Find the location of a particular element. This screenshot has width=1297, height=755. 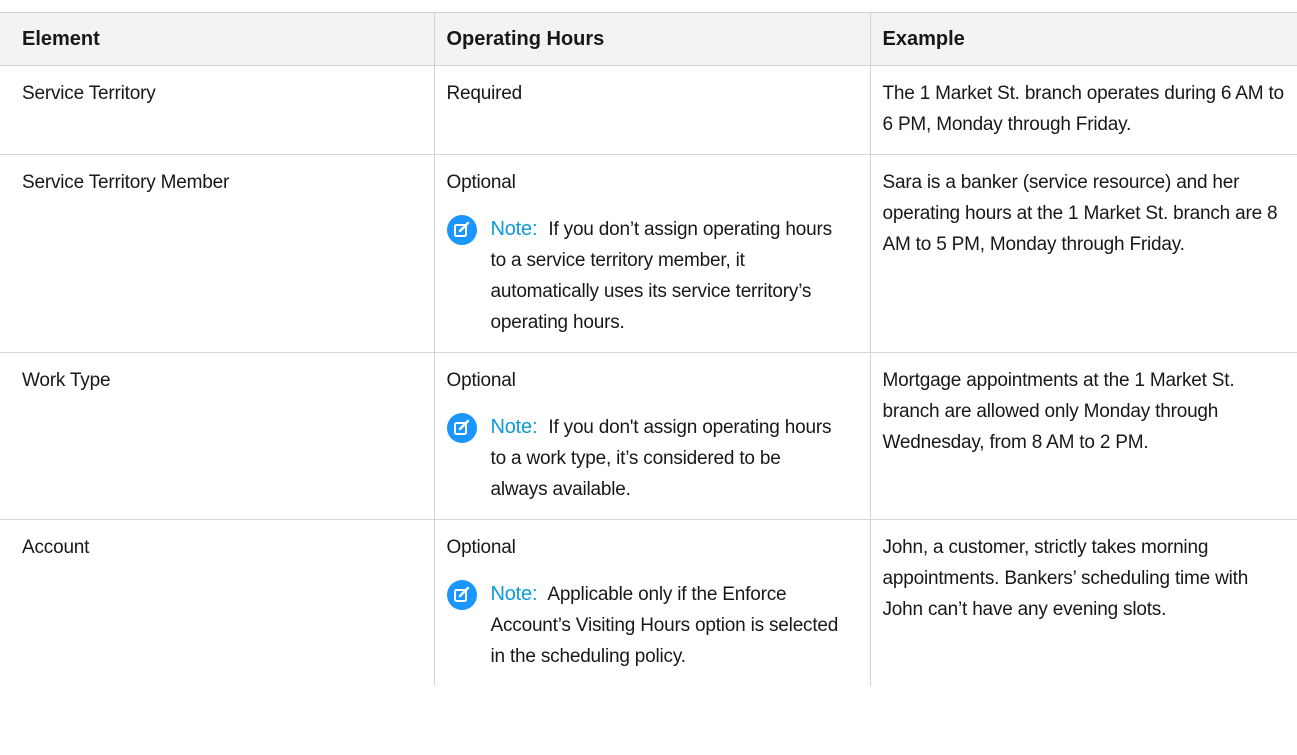

element-cell: Account is located at coordinates (56, 547).